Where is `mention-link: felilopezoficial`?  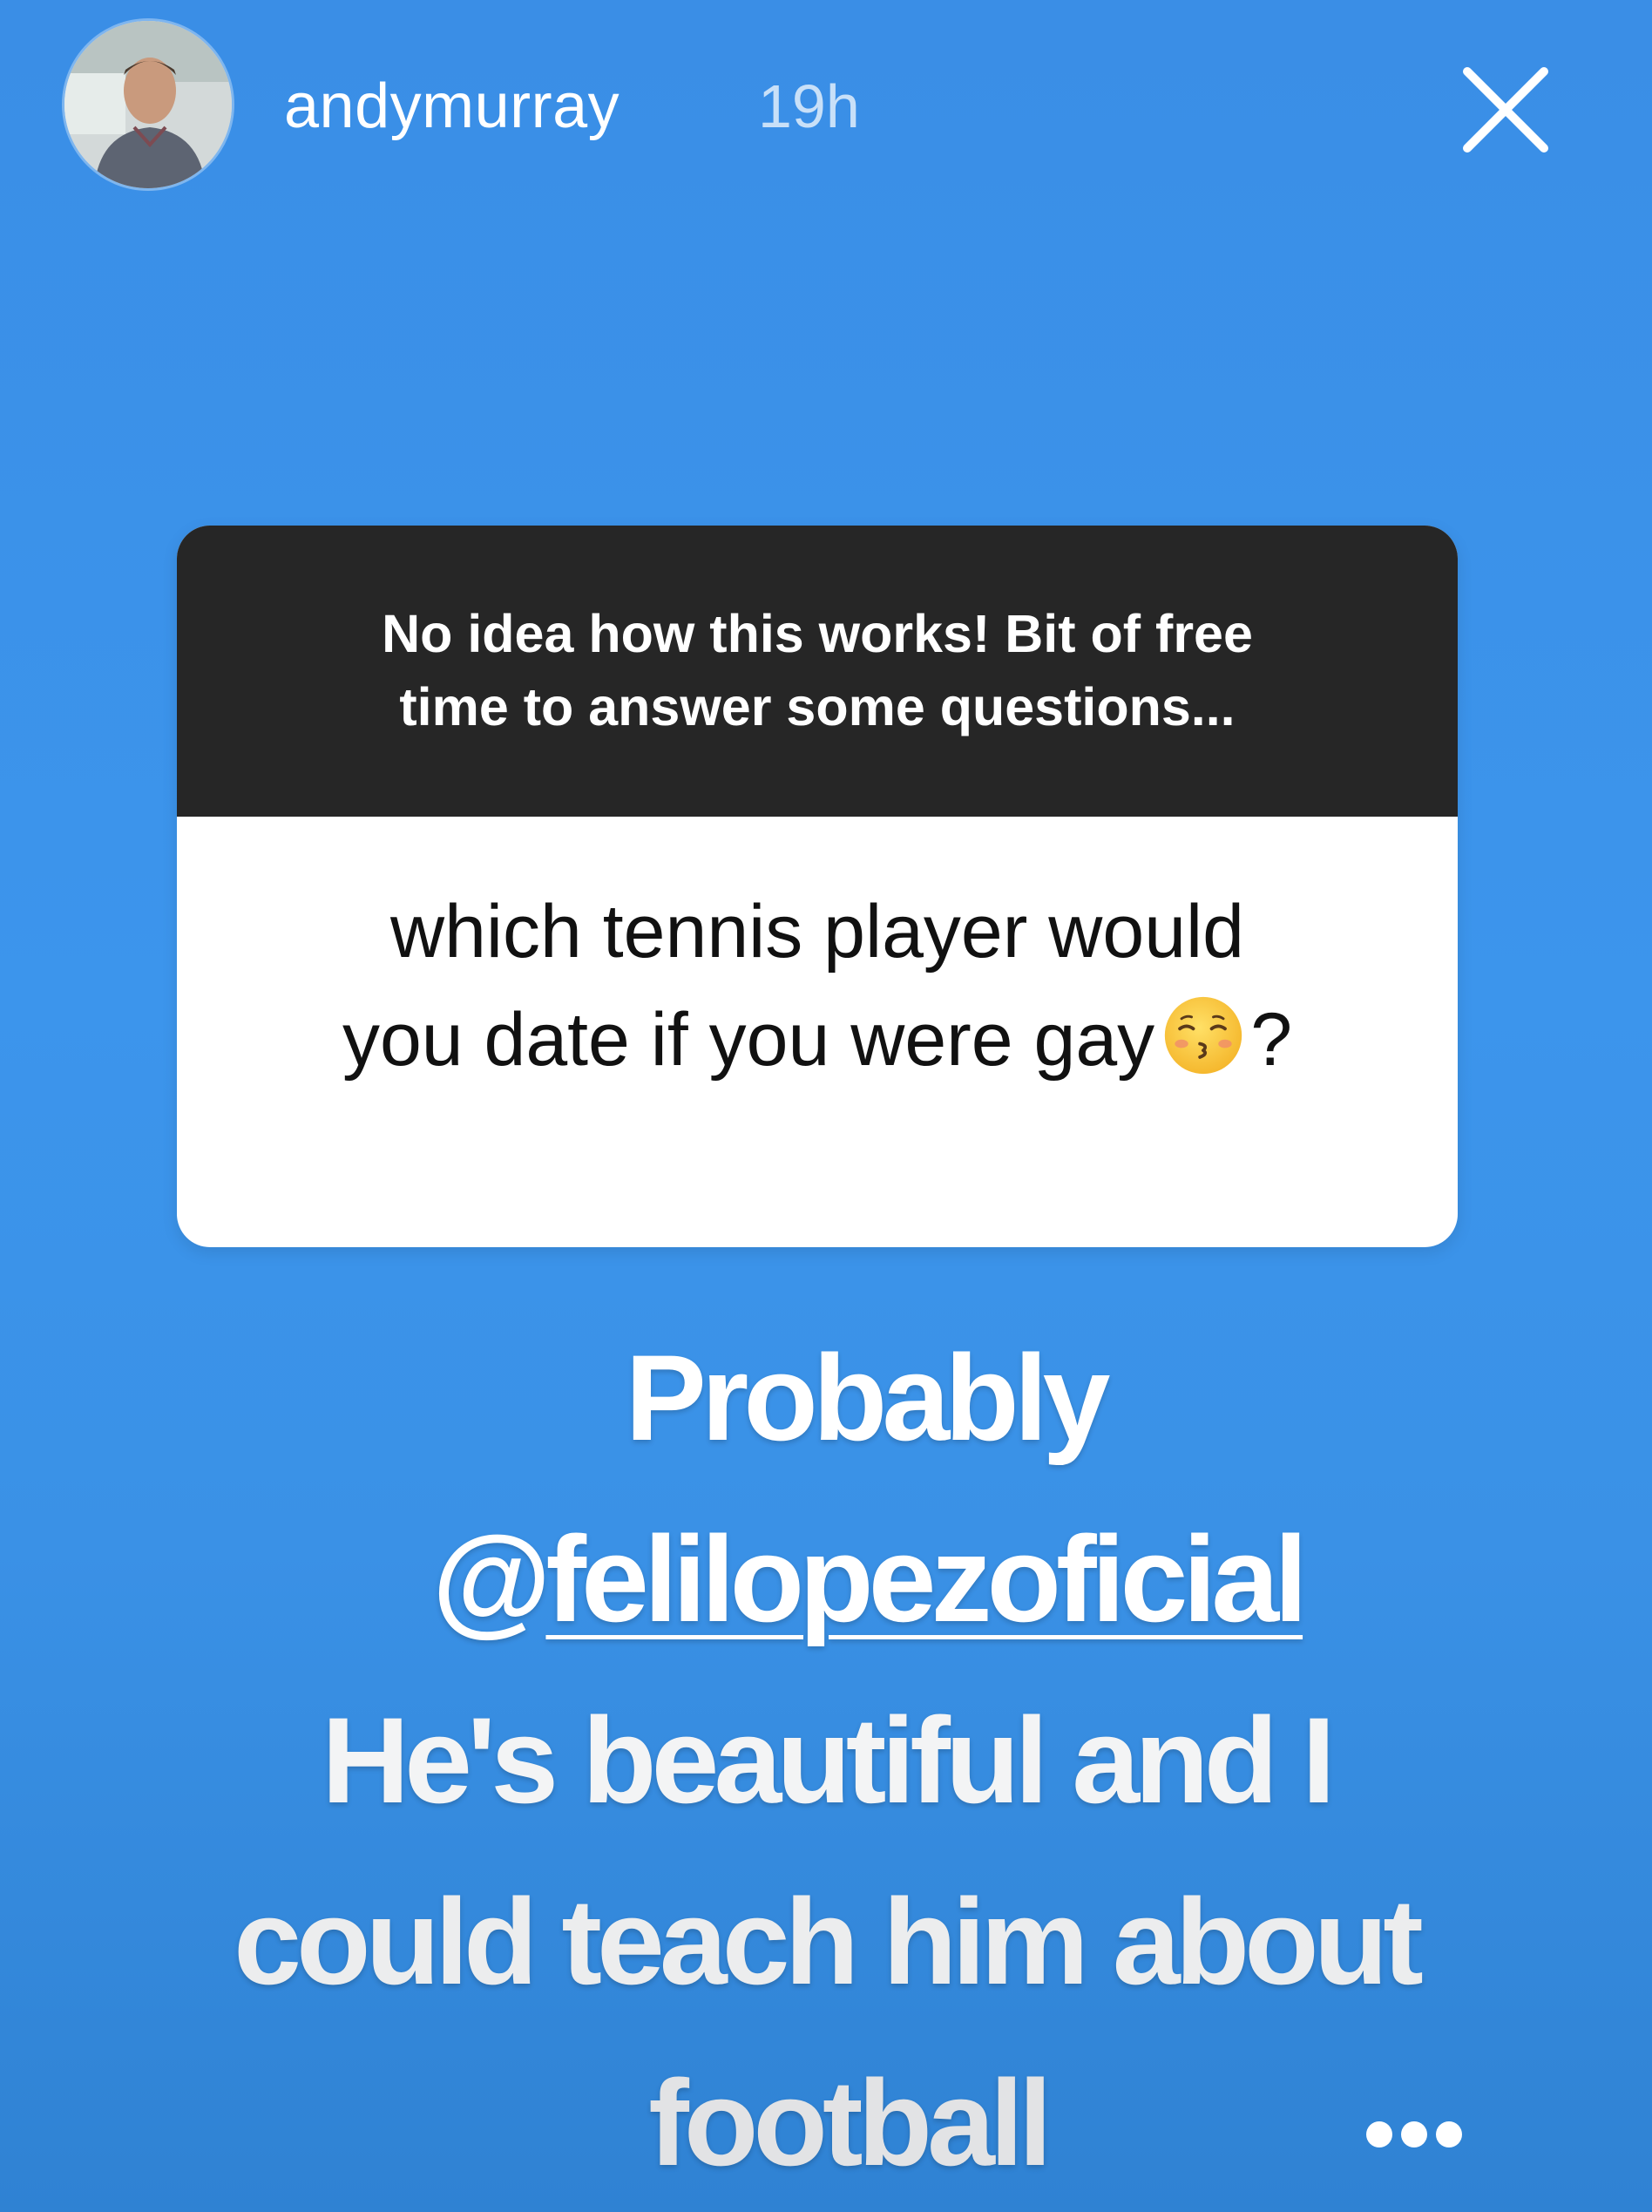 mention-link: felilopezoficial is located at coordinates (927, 1578).